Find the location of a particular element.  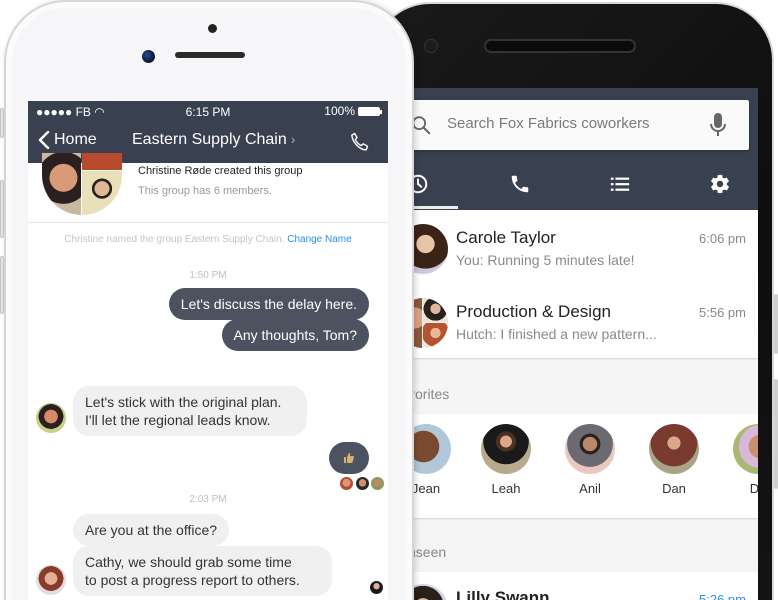

message-line: Cathy, we should grab some time is located at coordinates (188, 562).